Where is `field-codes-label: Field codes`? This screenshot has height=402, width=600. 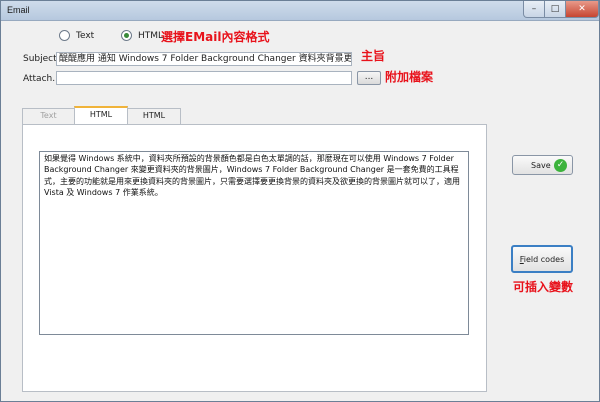 field-codes-label: Field codes is located at coordinates (542, 259).